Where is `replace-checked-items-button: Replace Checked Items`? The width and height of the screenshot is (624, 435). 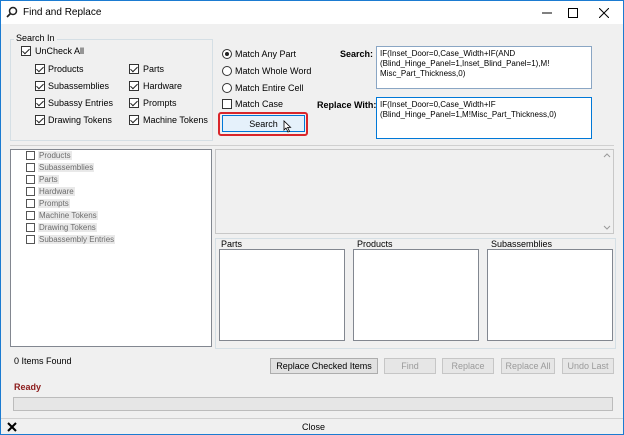
replace-checked-items-button: Replace Checked Items is located at coordinates (324, 366).